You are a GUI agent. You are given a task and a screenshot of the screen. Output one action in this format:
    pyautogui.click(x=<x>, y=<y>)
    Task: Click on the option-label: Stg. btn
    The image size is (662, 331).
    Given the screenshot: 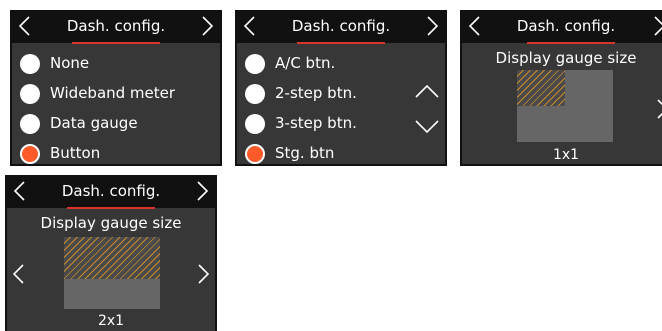 What is the action you would take?
    pyautogui.click(x=305, y=153)
    